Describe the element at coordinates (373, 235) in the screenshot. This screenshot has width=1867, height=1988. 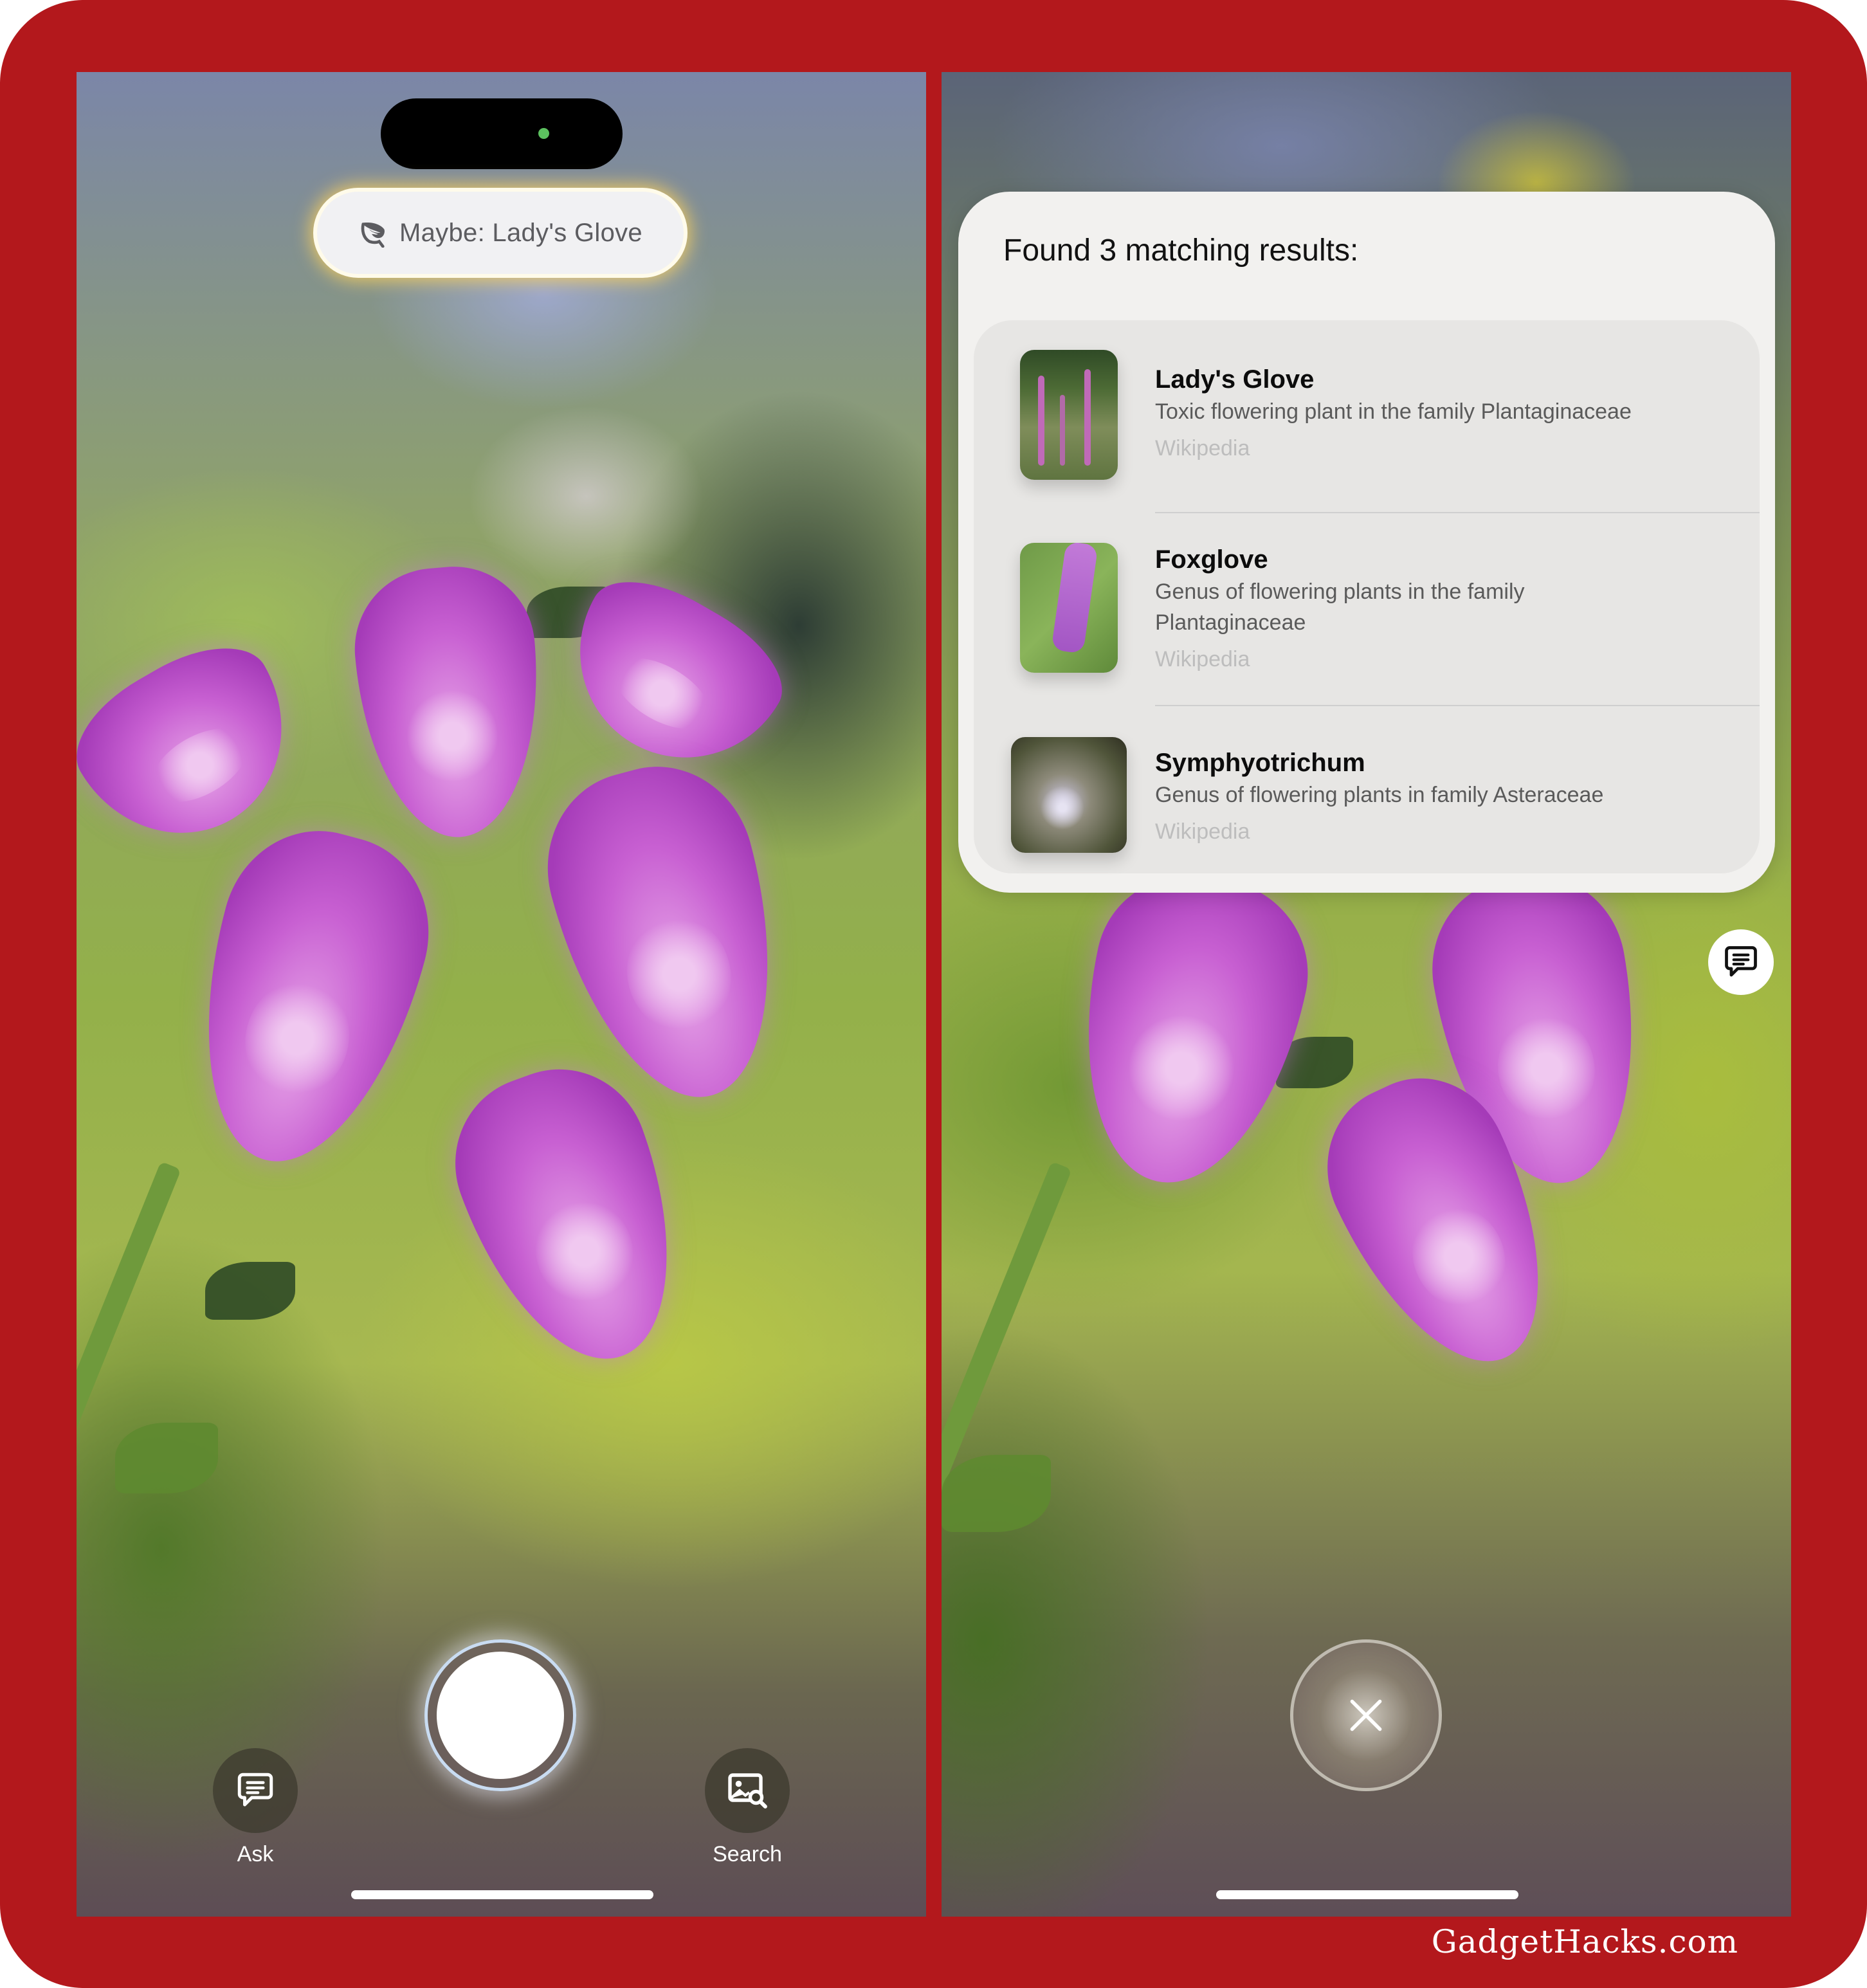
I see `leaf-icon` at that location.